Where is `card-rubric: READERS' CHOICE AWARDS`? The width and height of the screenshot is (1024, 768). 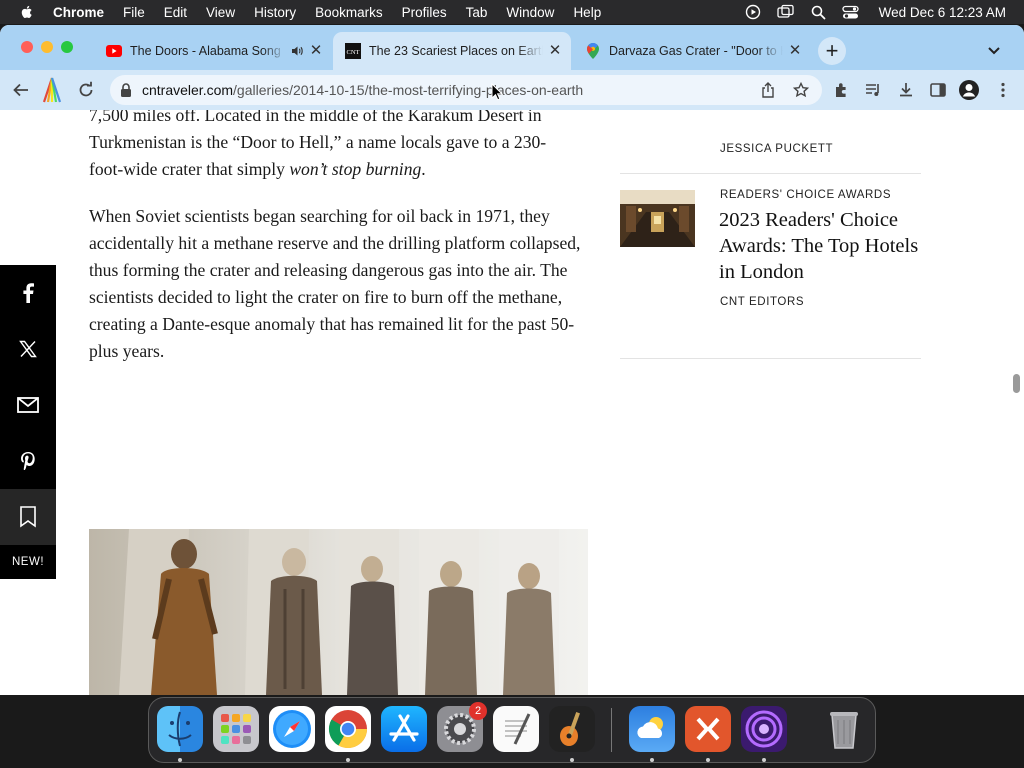
card-rubric: READERS' CHOICE AWARDS is located at coordinates (805, 195).